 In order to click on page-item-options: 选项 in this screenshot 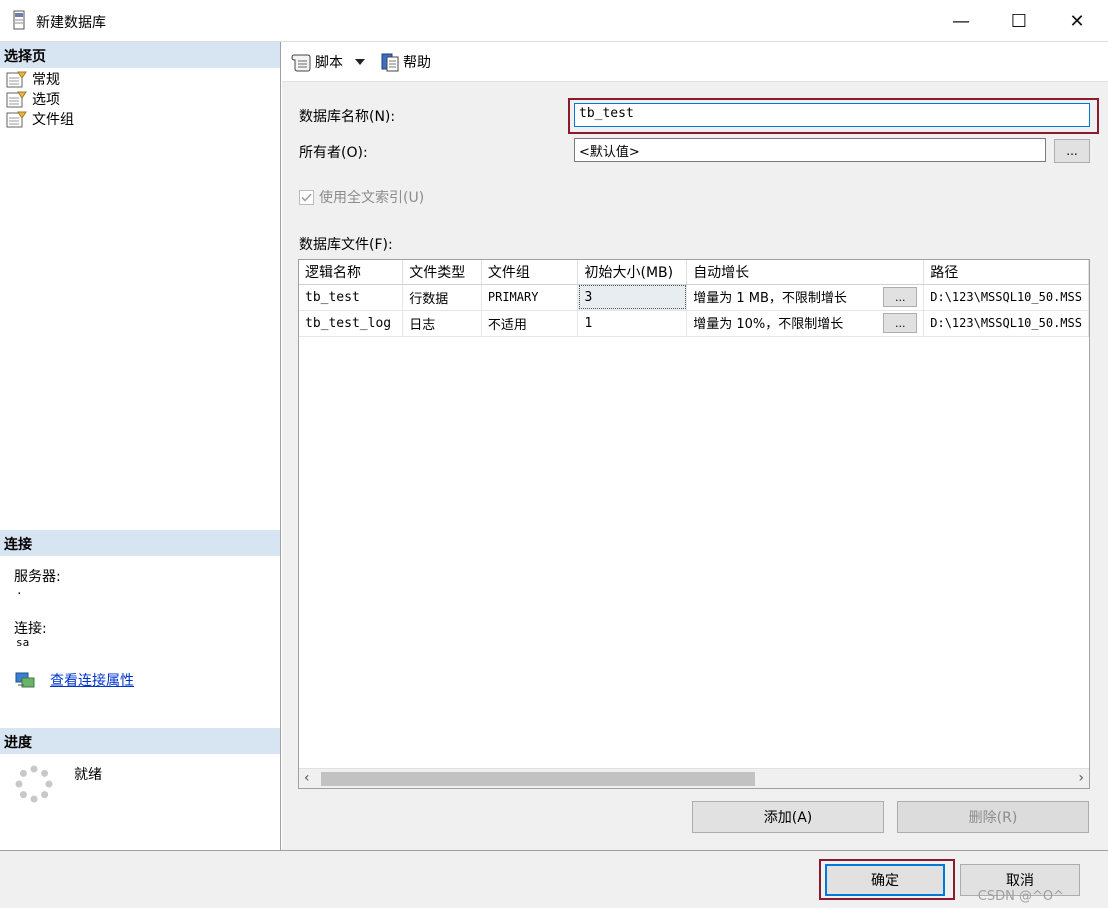, I will do `click(33, 99)`.